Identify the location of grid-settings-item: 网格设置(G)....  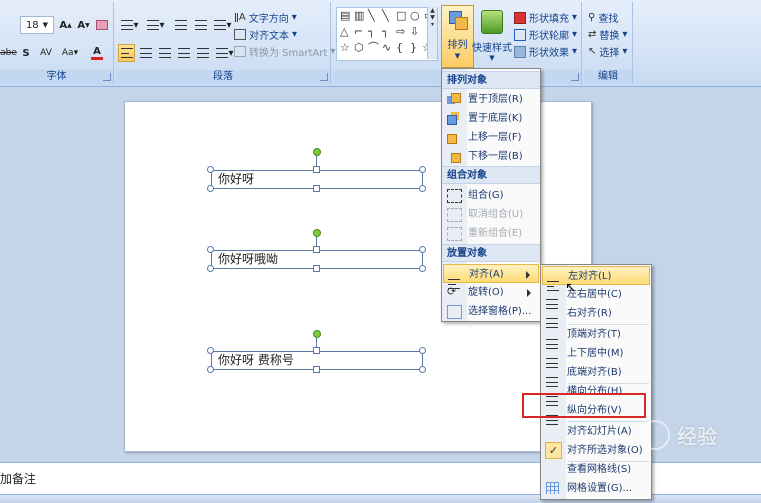
(596, 488).